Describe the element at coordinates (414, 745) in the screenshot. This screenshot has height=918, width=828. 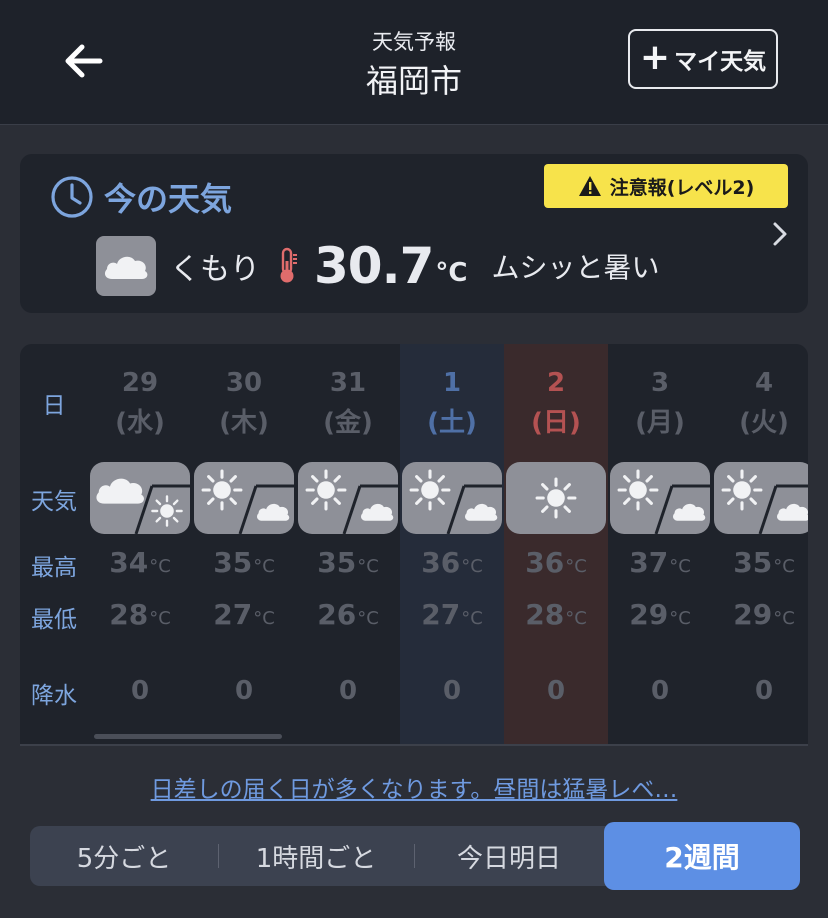
I see `divider` at that location.